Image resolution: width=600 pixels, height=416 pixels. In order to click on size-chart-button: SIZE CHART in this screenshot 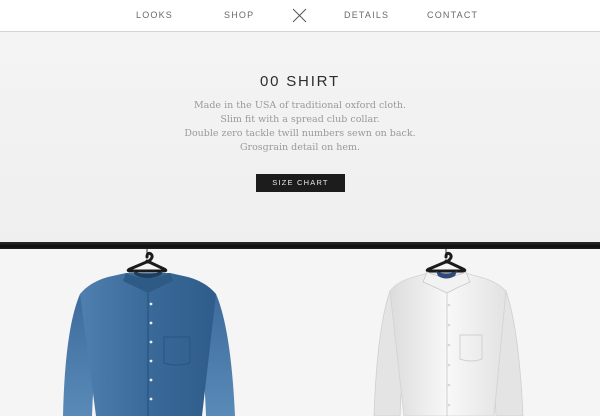, I will do `click(300, 183)`.